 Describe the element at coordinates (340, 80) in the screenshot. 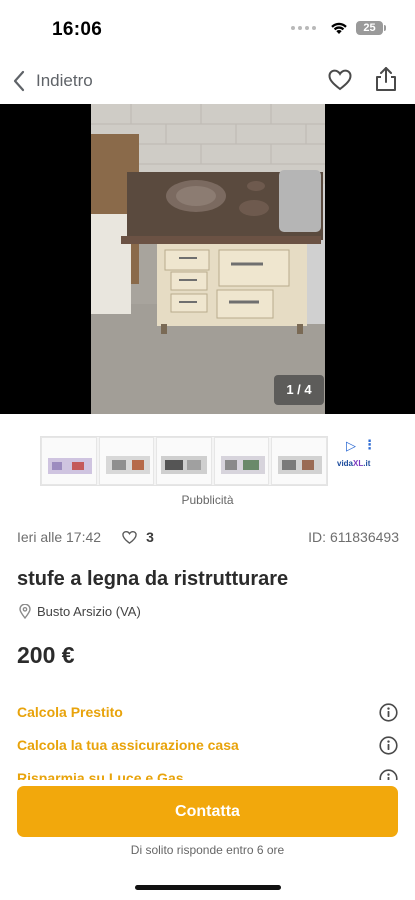

I see `favorite-heart-icon` at that location.